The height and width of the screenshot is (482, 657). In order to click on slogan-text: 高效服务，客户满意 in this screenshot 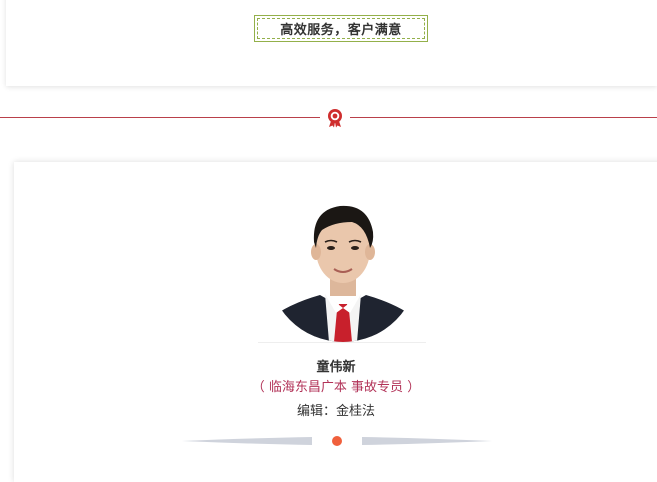, I will do `click(341, 28)`.